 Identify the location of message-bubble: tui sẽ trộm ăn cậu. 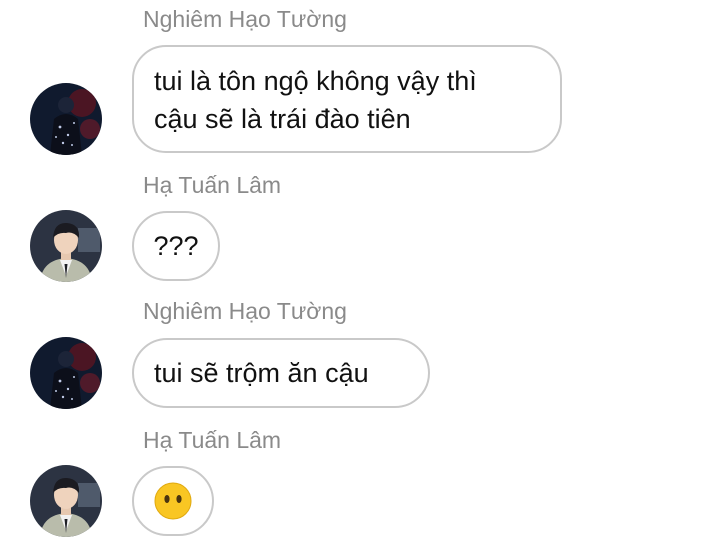
(281, 373).